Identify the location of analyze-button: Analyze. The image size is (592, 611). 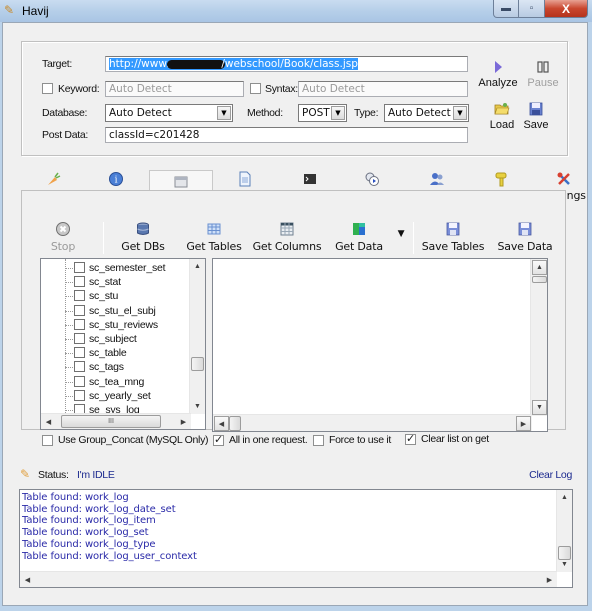
(498, 74).